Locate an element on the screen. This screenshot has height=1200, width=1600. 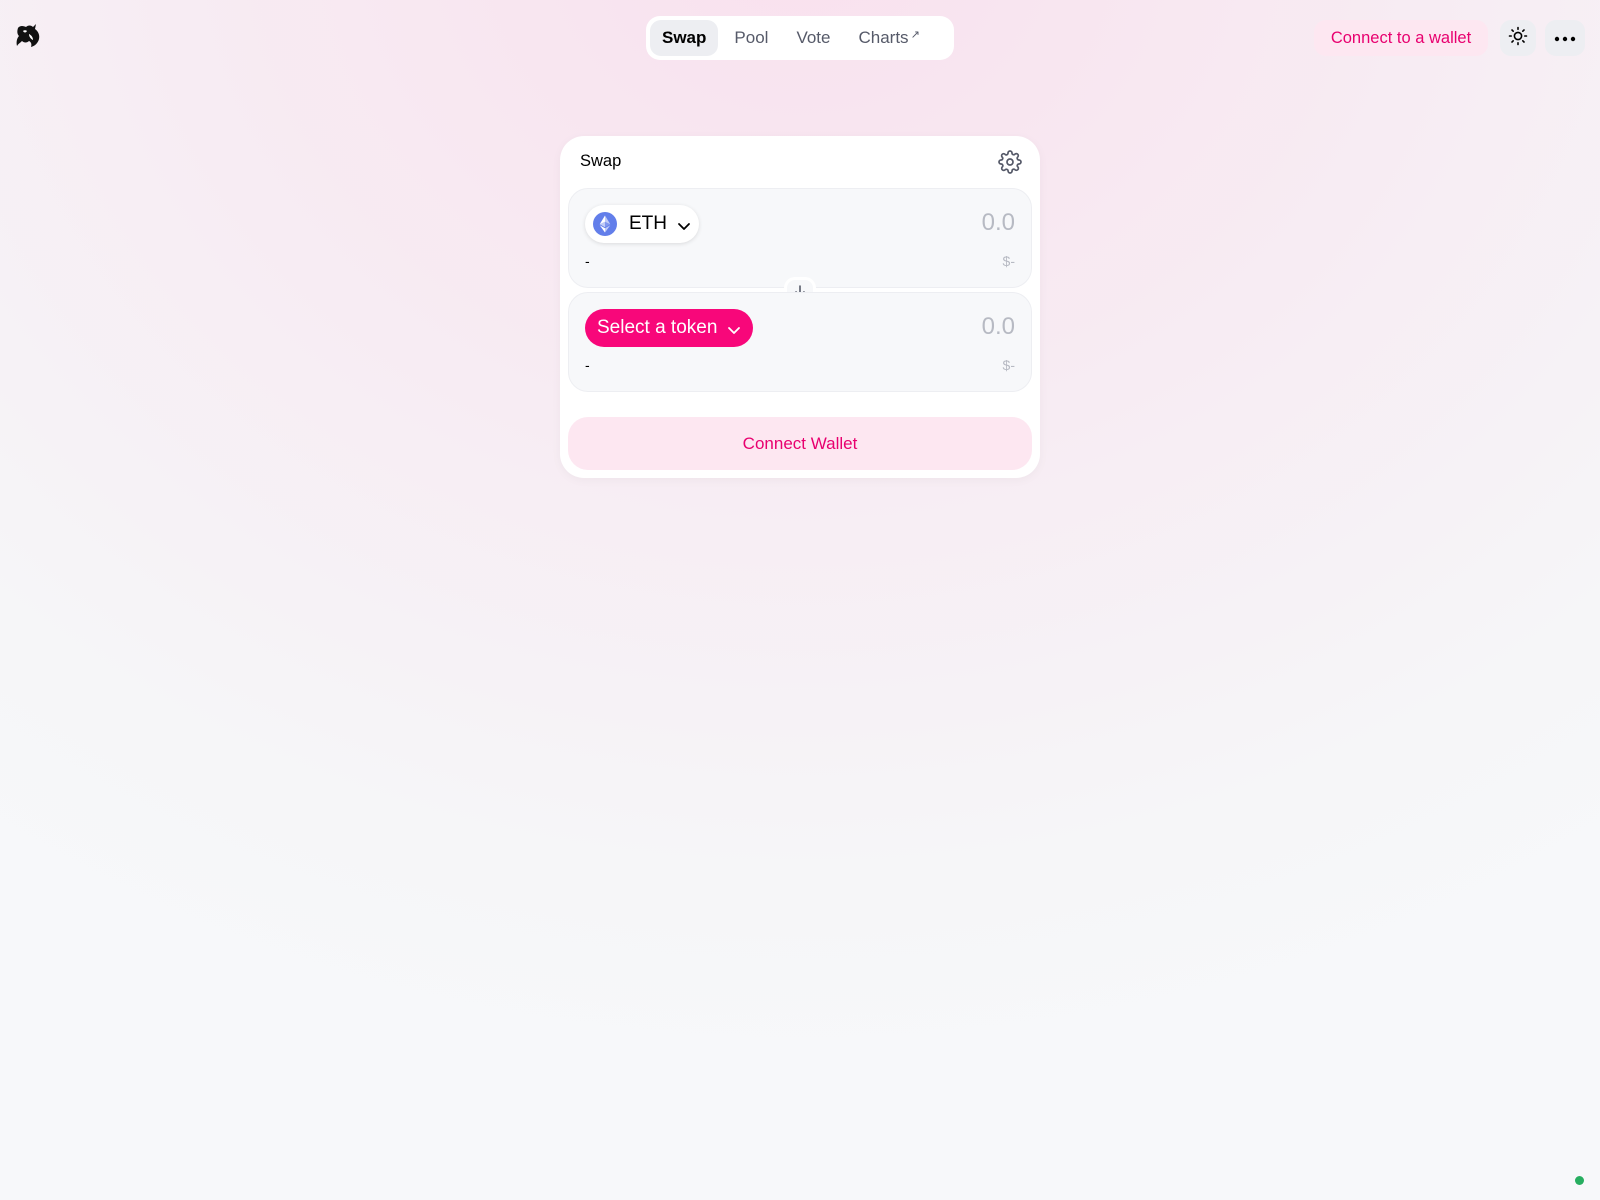
tab-label: Pool is located at coordinates (751, 37).